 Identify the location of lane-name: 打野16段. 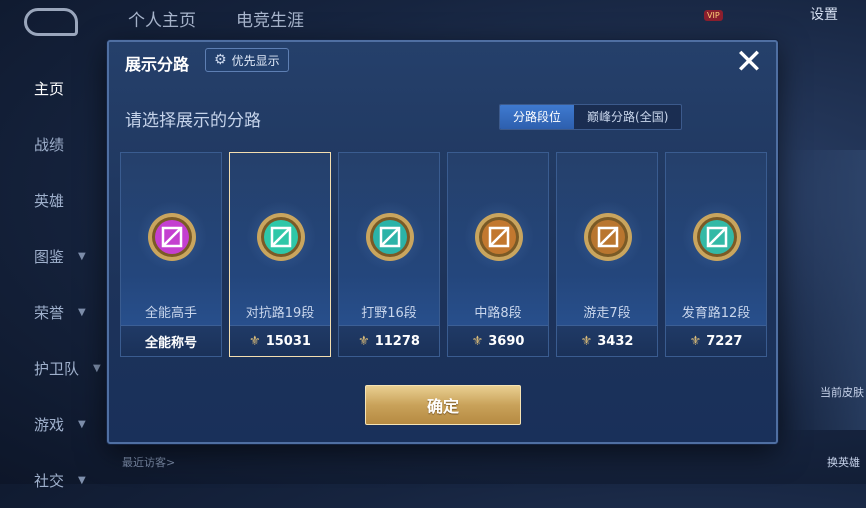
(389, 313).